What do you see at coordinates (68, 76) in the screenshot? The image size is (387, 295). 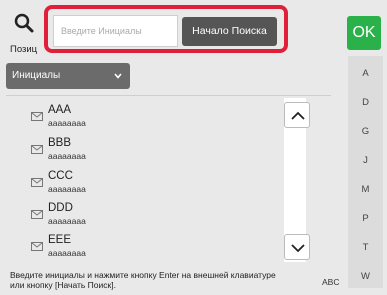 I see `sort-dropdown: Инициалы` at bounding box center [68, 76].